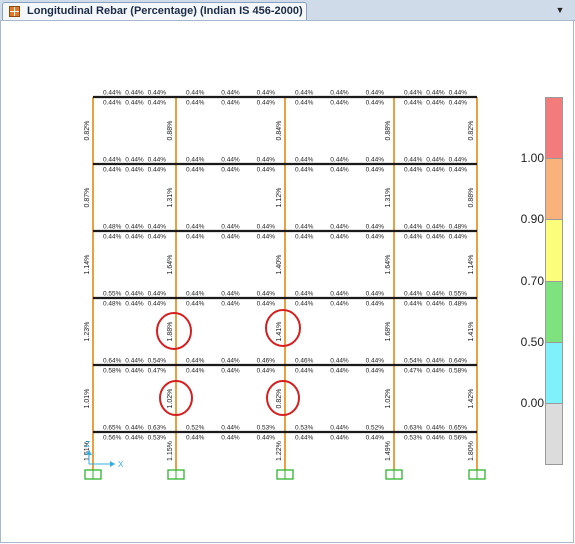 The image size is (575, 544). What do you see at coordinates (560, 10) in the screenshot?
I see `chevron-down-icon: ▼` at bounding box center [560, 10].